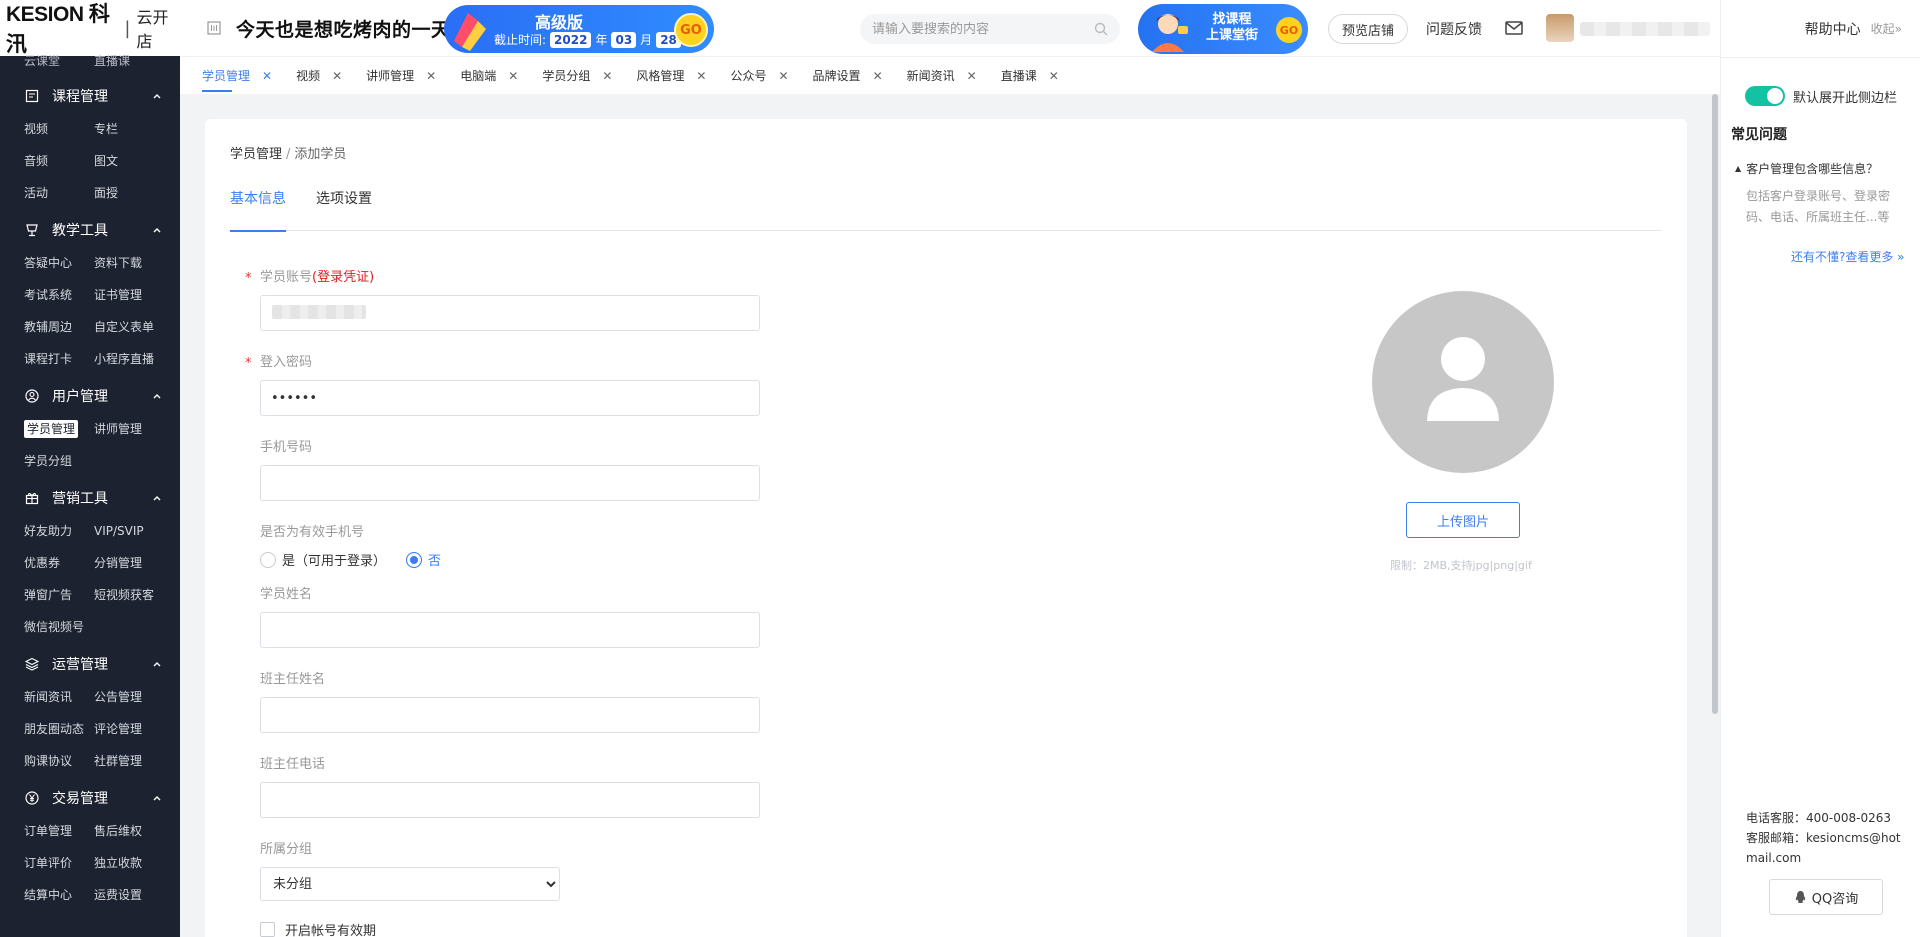 This screenshot has width=1920, height=937. I want to click on sidebar-item: 微信视频号, so click(59, 627).